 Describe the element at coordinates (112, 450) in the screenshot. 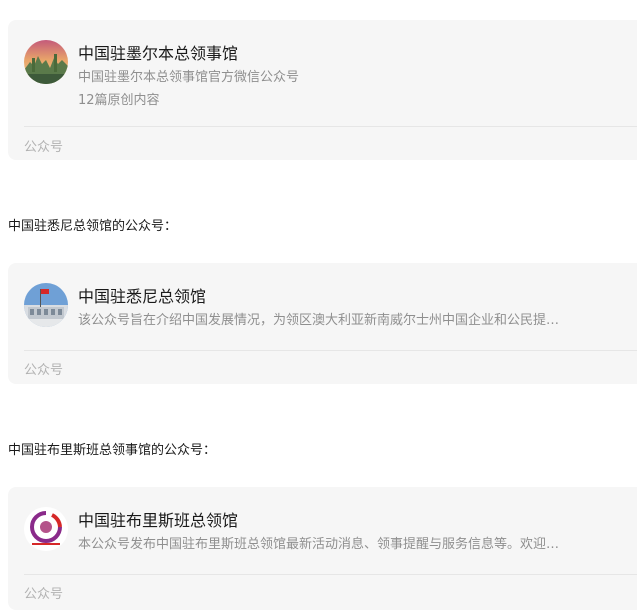

I see `intro-text-brisbane: 中国驻布里斯班总领事馆的公众号：` at that location.